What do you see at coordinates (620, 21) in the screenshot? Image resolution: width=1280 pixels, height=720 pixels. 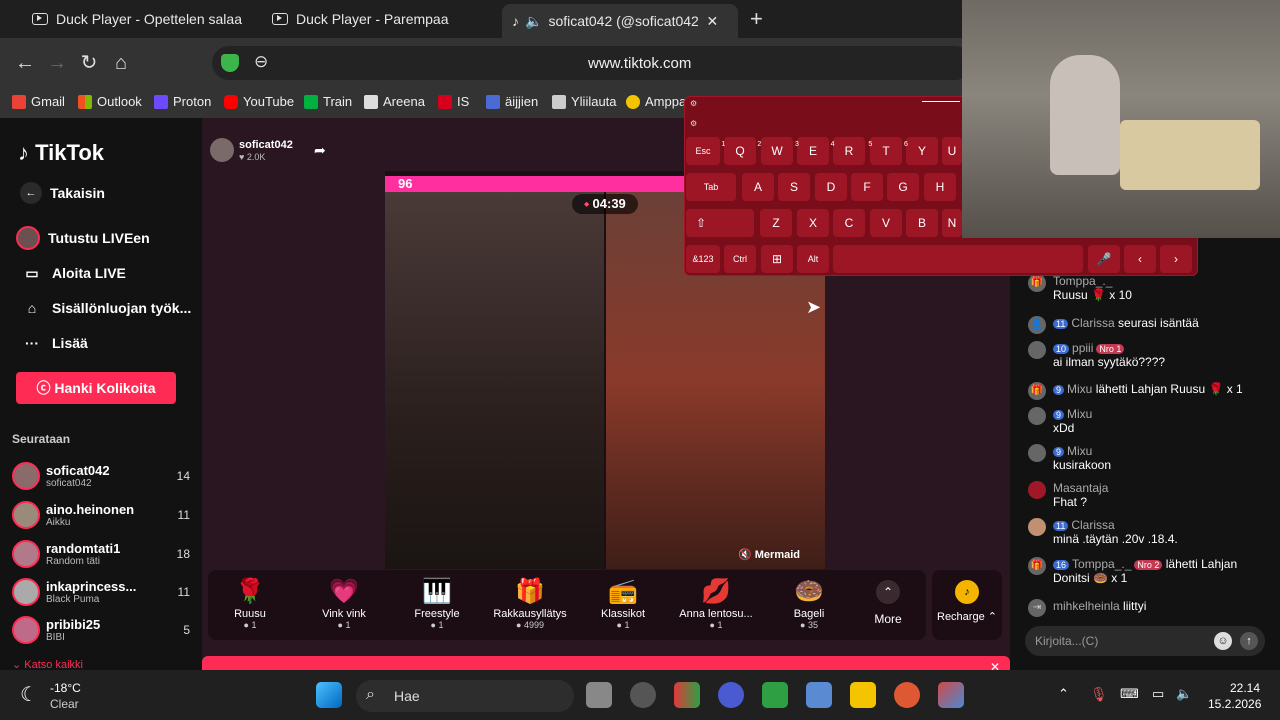 I see `tab-tiktok: ♪ 🔈 soficat042 (@soficat042) o ✕` at bounding box center [620, 21].